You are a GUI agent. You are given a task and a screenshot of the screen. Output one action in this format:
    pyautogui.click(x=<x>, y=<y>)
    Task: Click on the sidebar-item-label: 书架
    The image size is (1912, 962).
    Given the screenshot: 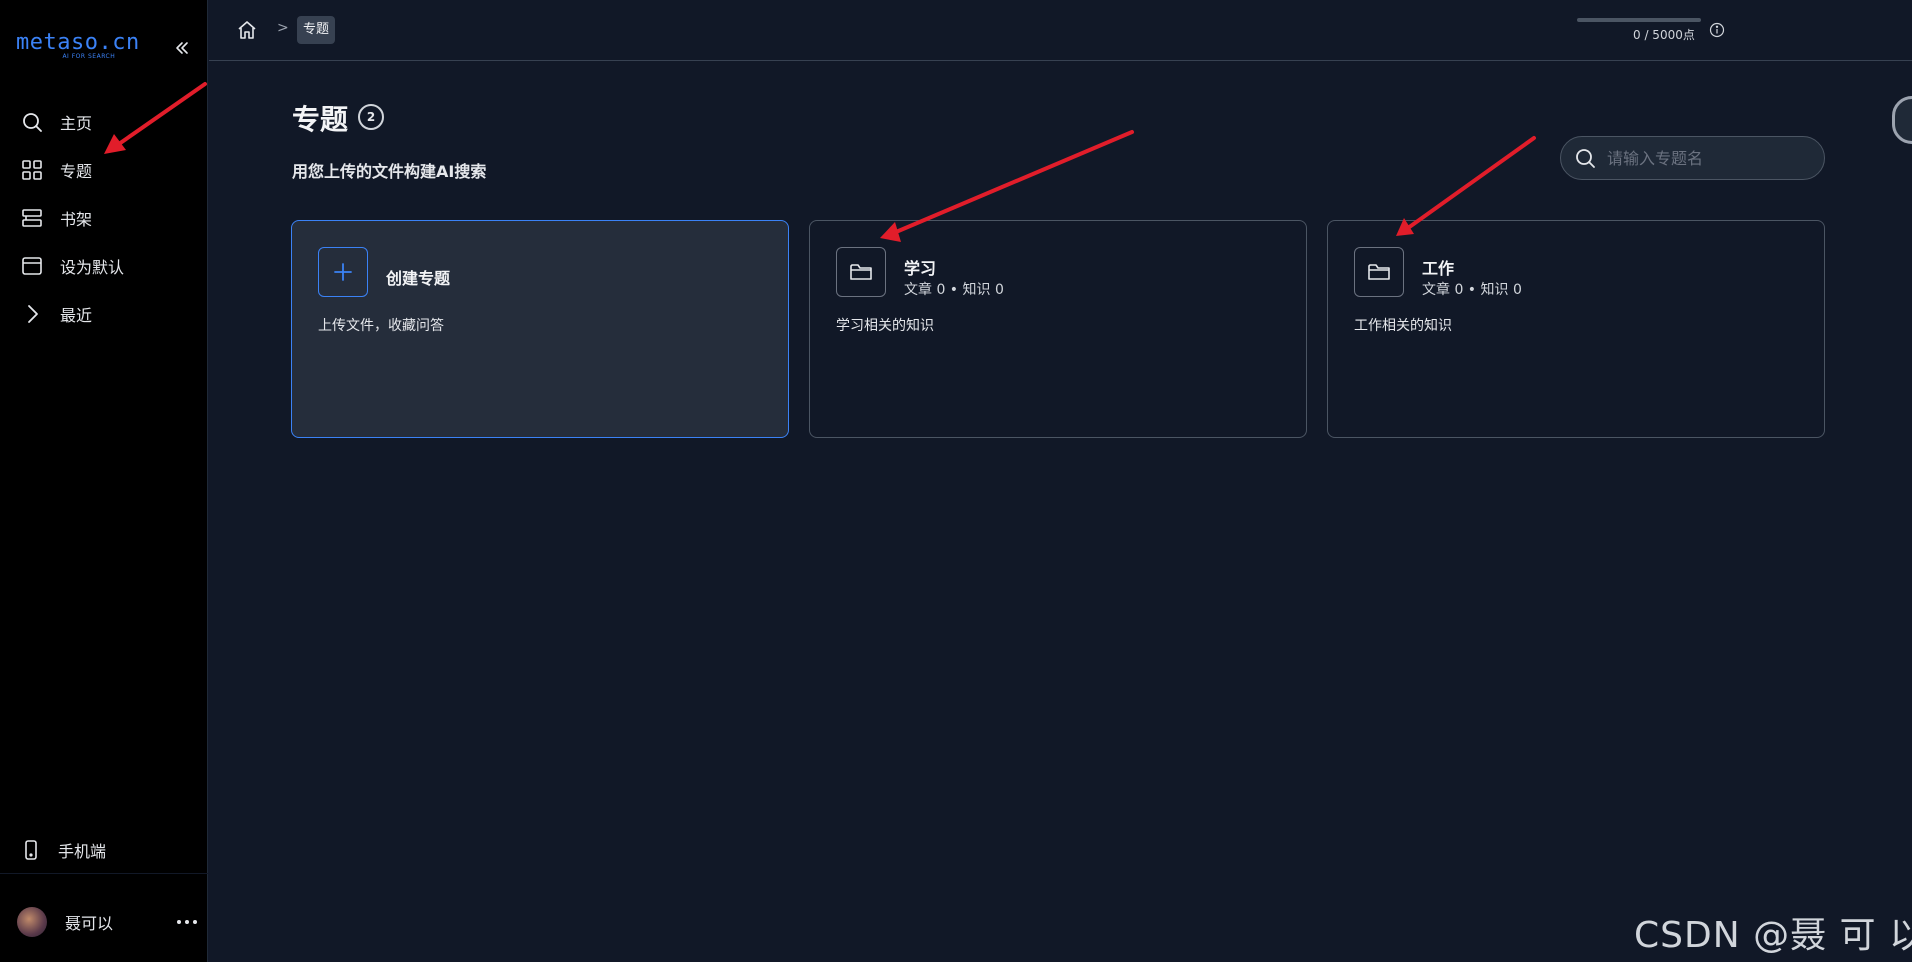 What is the action you would take?
    pyautogui.click(x=76, y=219)
    